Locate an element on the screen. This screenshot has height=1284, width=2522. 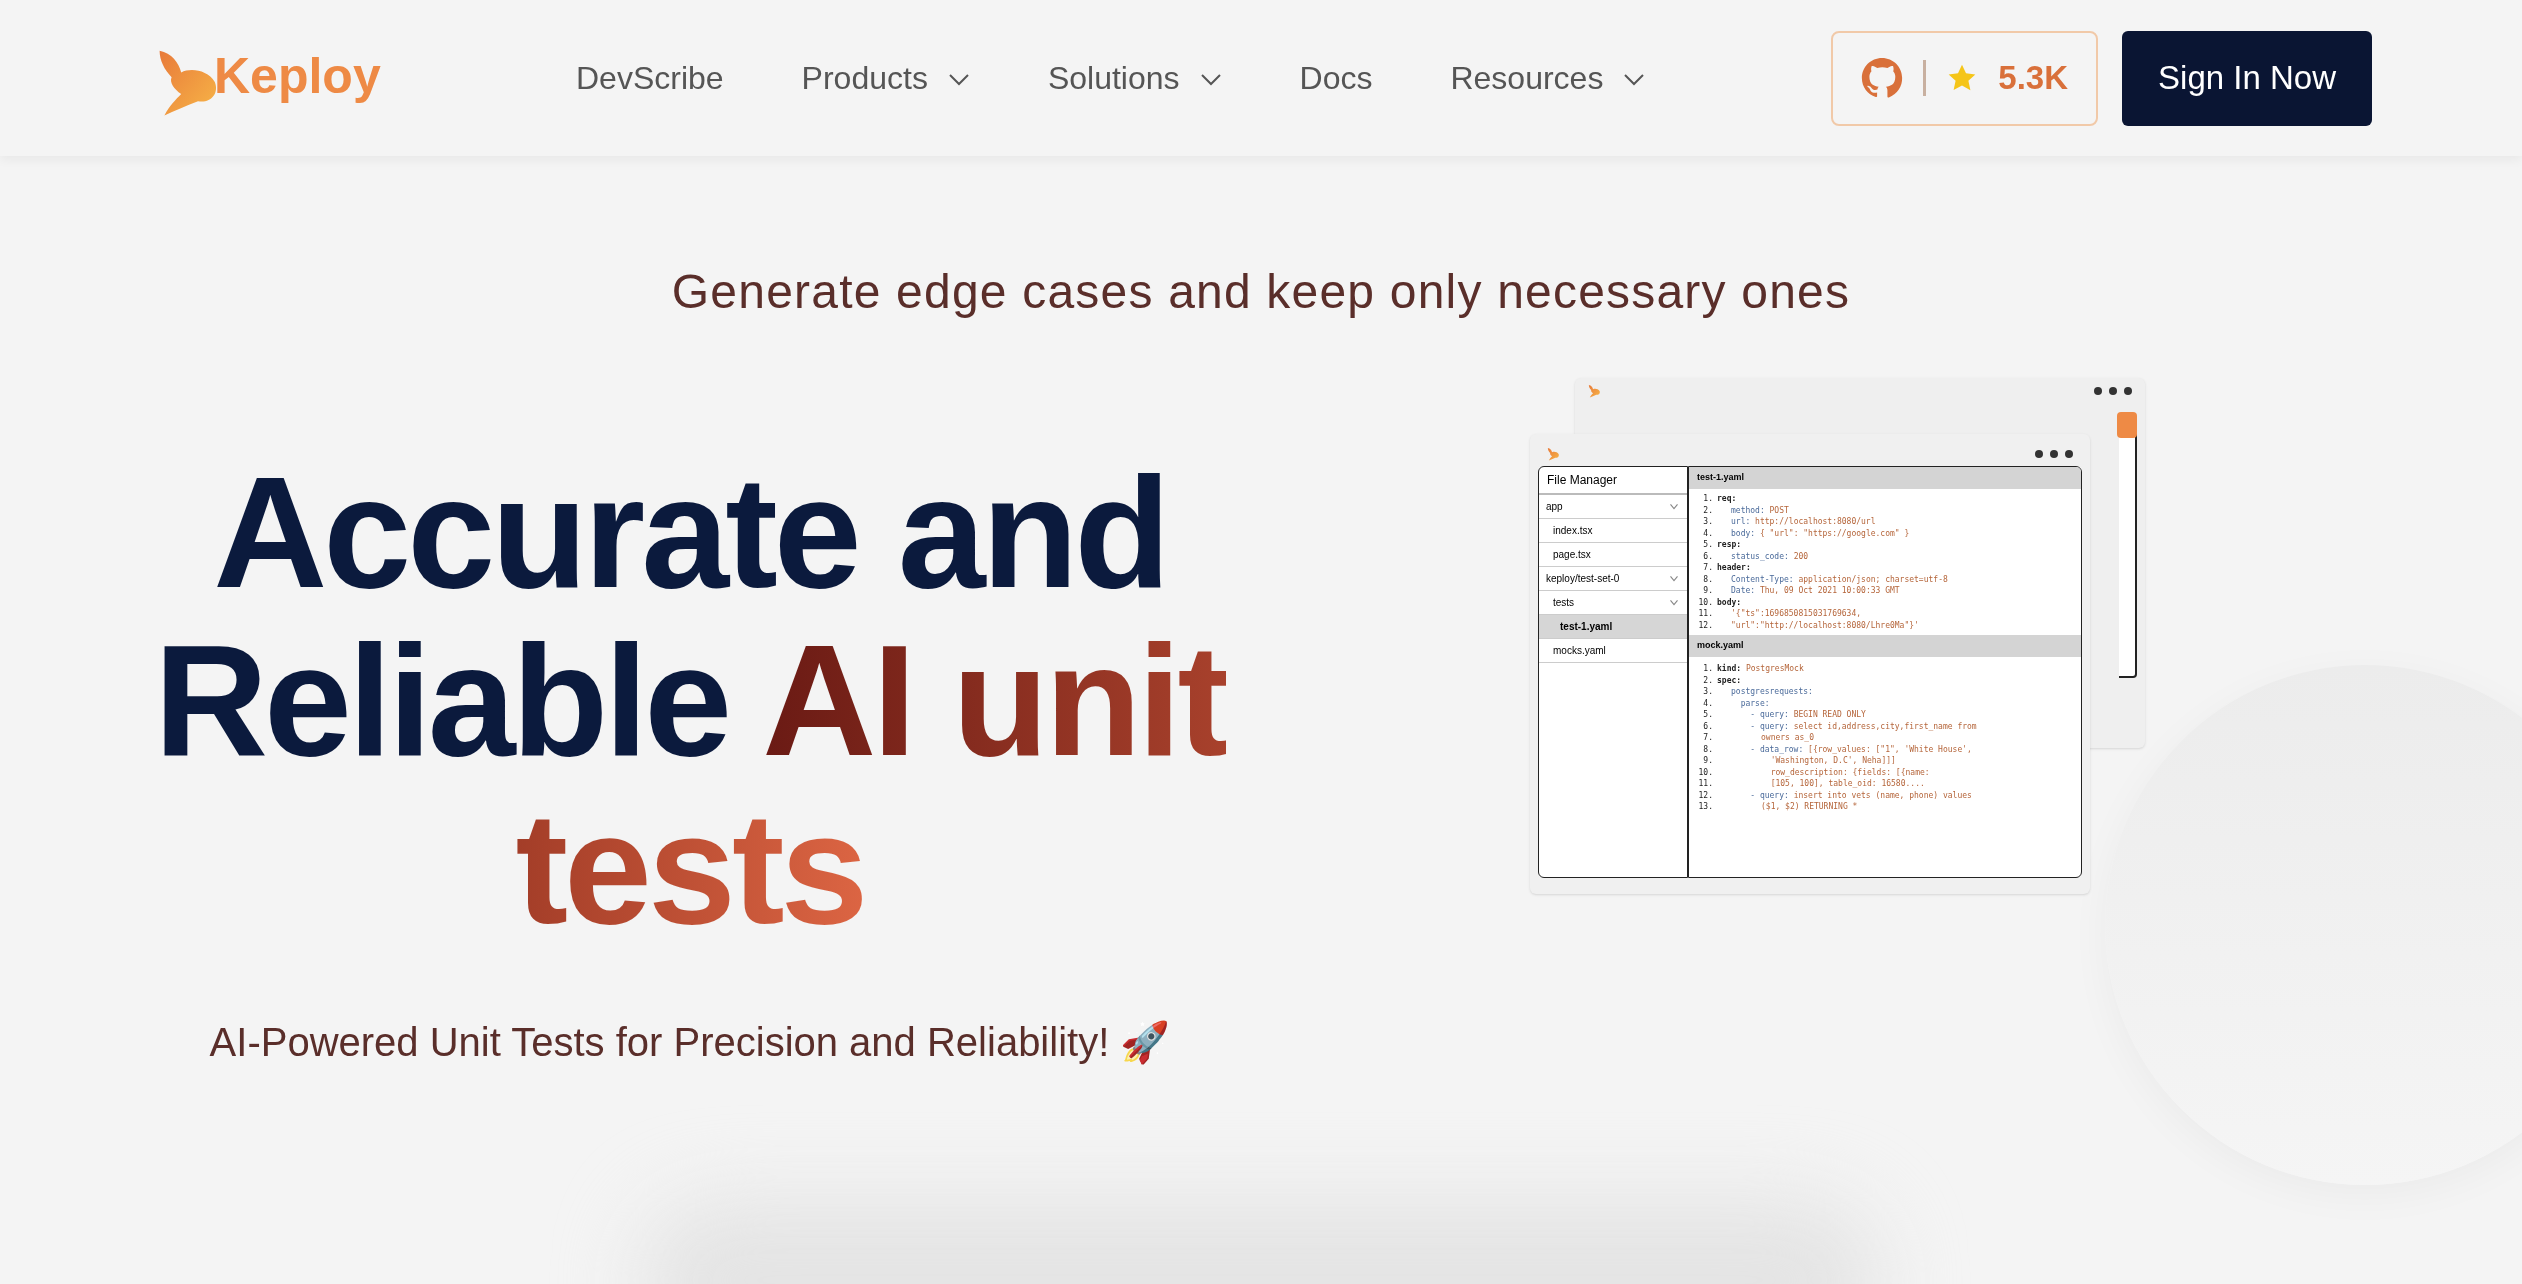
code-line: 7. owners as_0 is located at coordinates (1758, 738).